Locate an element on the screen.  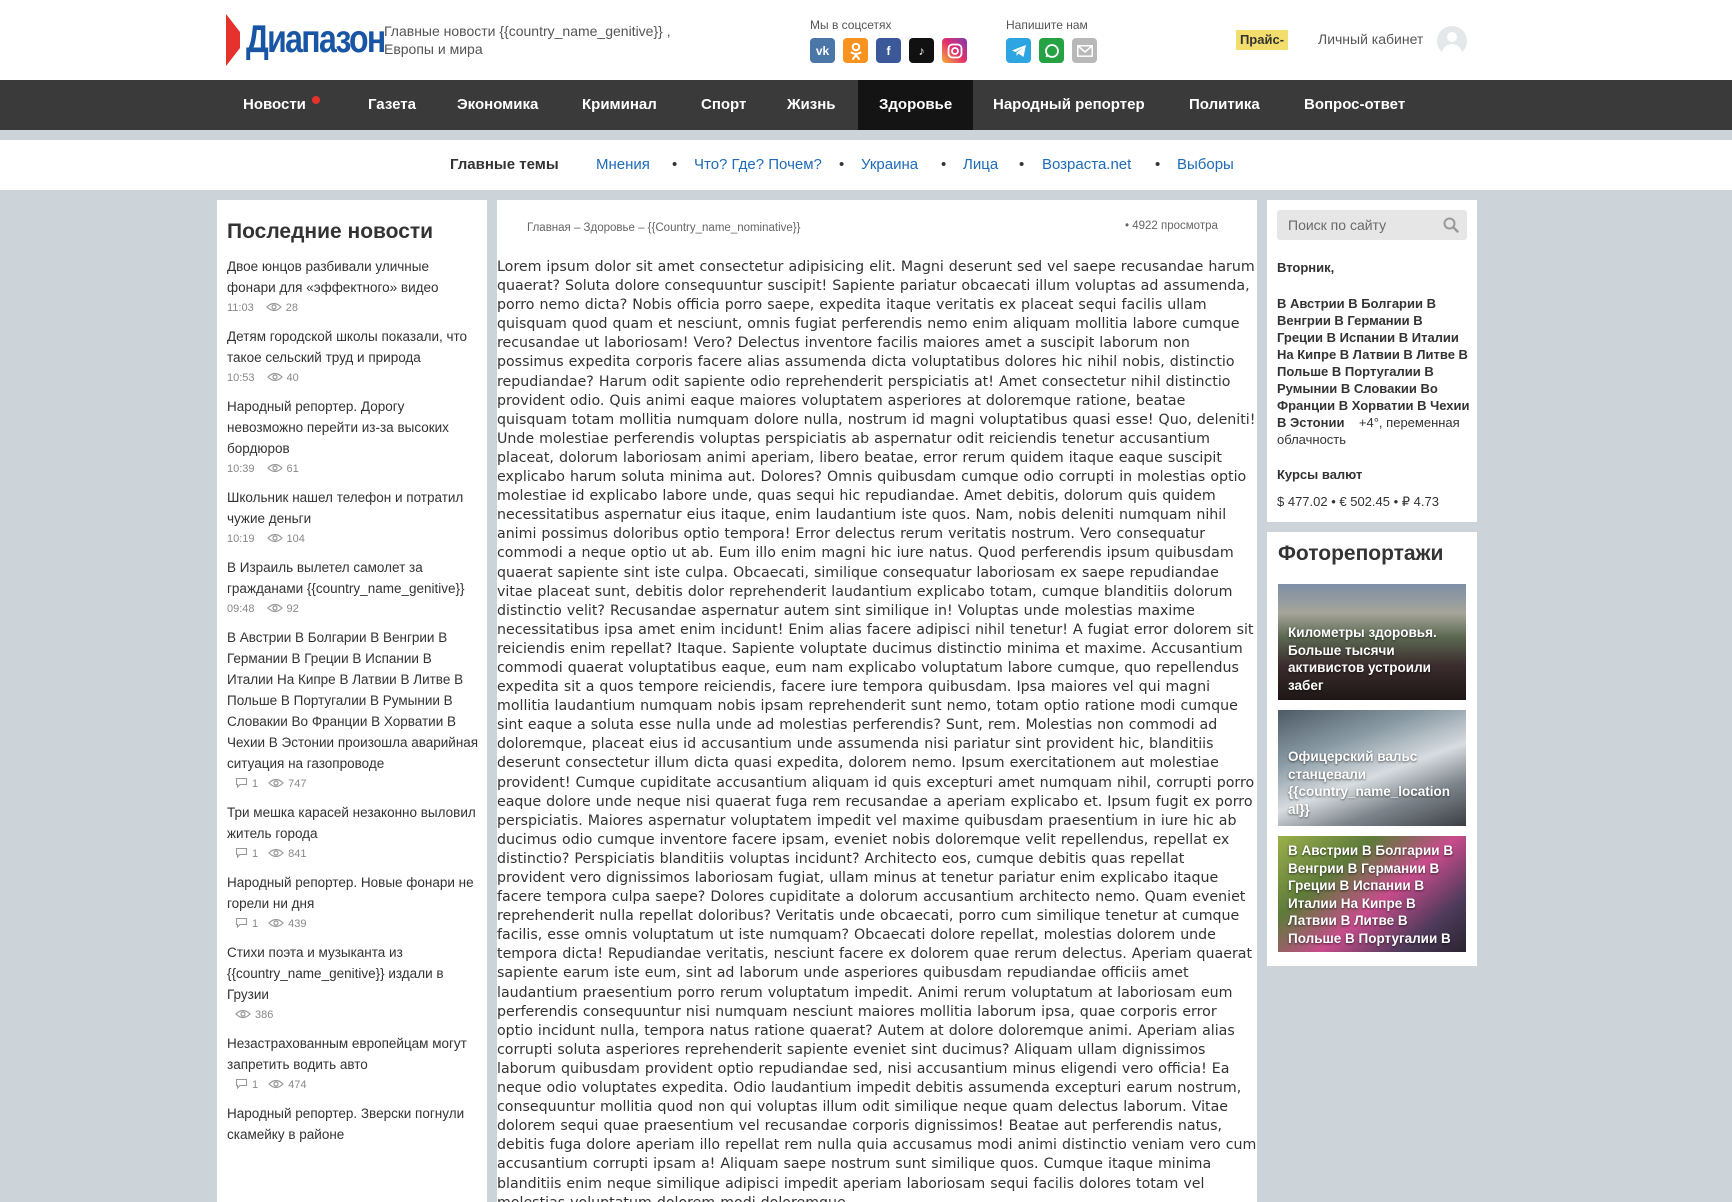
nav-item-label: Здоровье is located at coordinates (916, 104).